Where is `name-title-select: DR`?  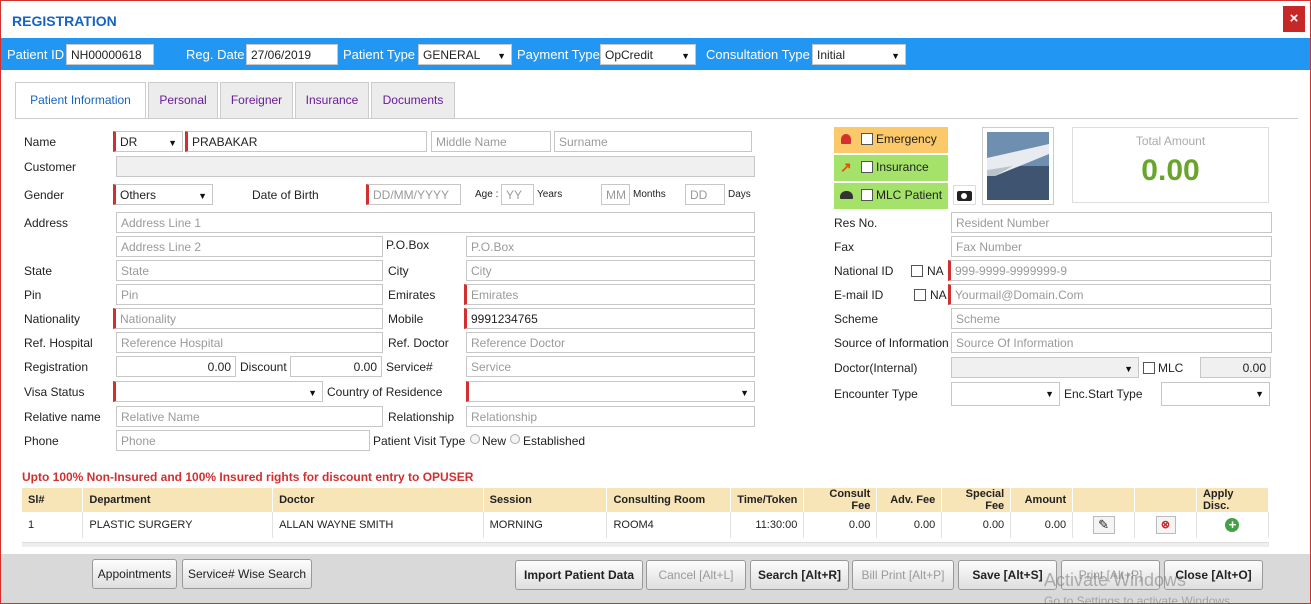 name-title-select: DR is located at coordinates (148, 141).